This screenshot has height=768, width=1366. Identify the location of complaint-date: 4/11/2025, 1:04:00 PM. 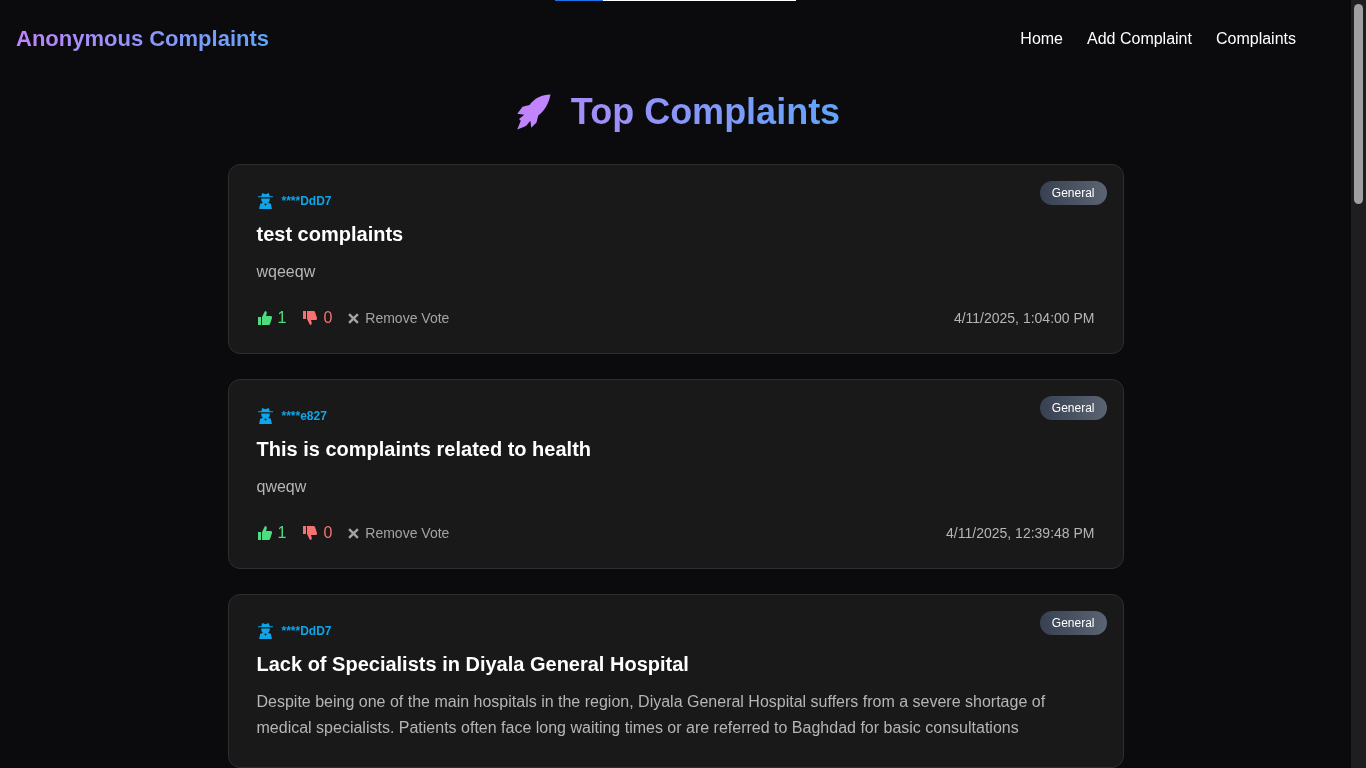
(1024, 318).